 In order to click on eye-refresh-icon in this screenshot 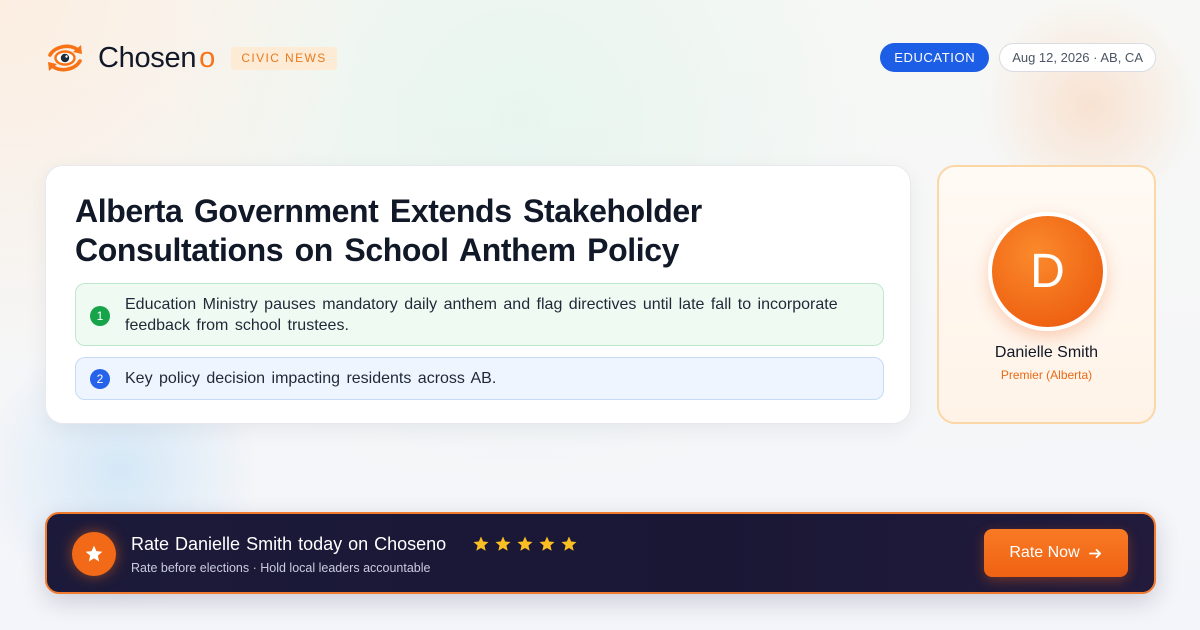, I will do `click(65, 58)`.